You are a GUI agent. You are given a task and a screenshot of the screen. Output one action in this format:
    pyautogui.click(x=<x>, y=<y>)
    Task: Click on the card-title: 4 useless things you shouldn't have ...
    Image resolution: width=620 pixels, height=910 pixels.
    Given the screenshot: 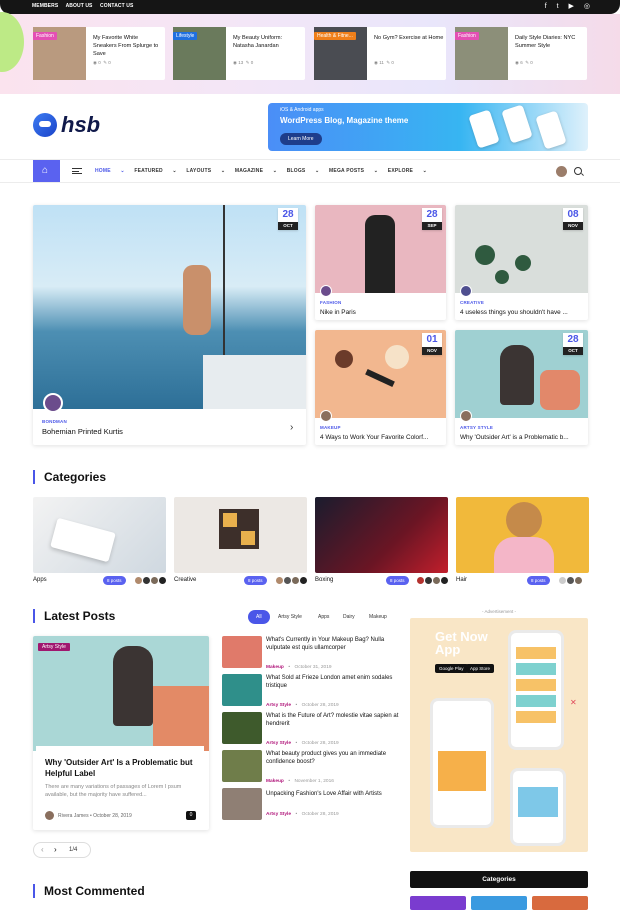 What is the action you would take?
    pyautogui.click(x=514, y=312)
    